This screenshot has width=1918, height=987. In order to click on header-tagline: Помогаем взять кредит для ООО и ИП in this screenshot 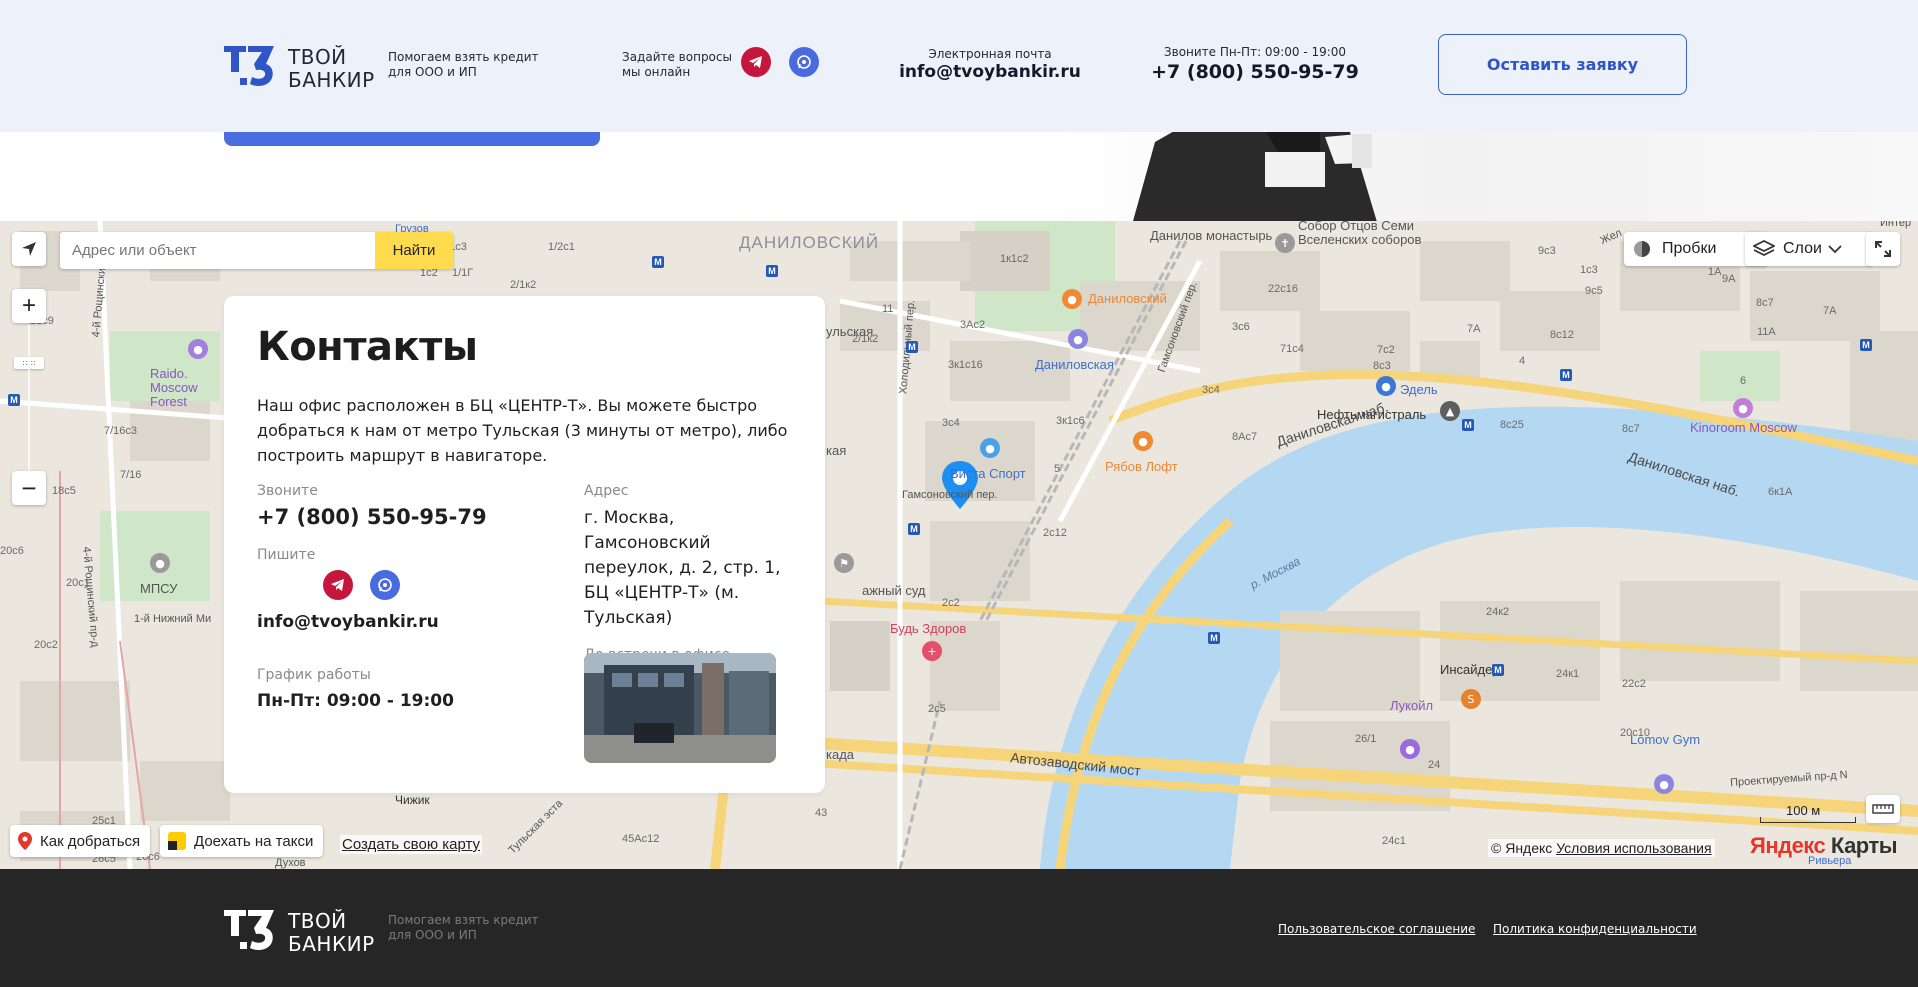, I will do `click(463, 64)`.